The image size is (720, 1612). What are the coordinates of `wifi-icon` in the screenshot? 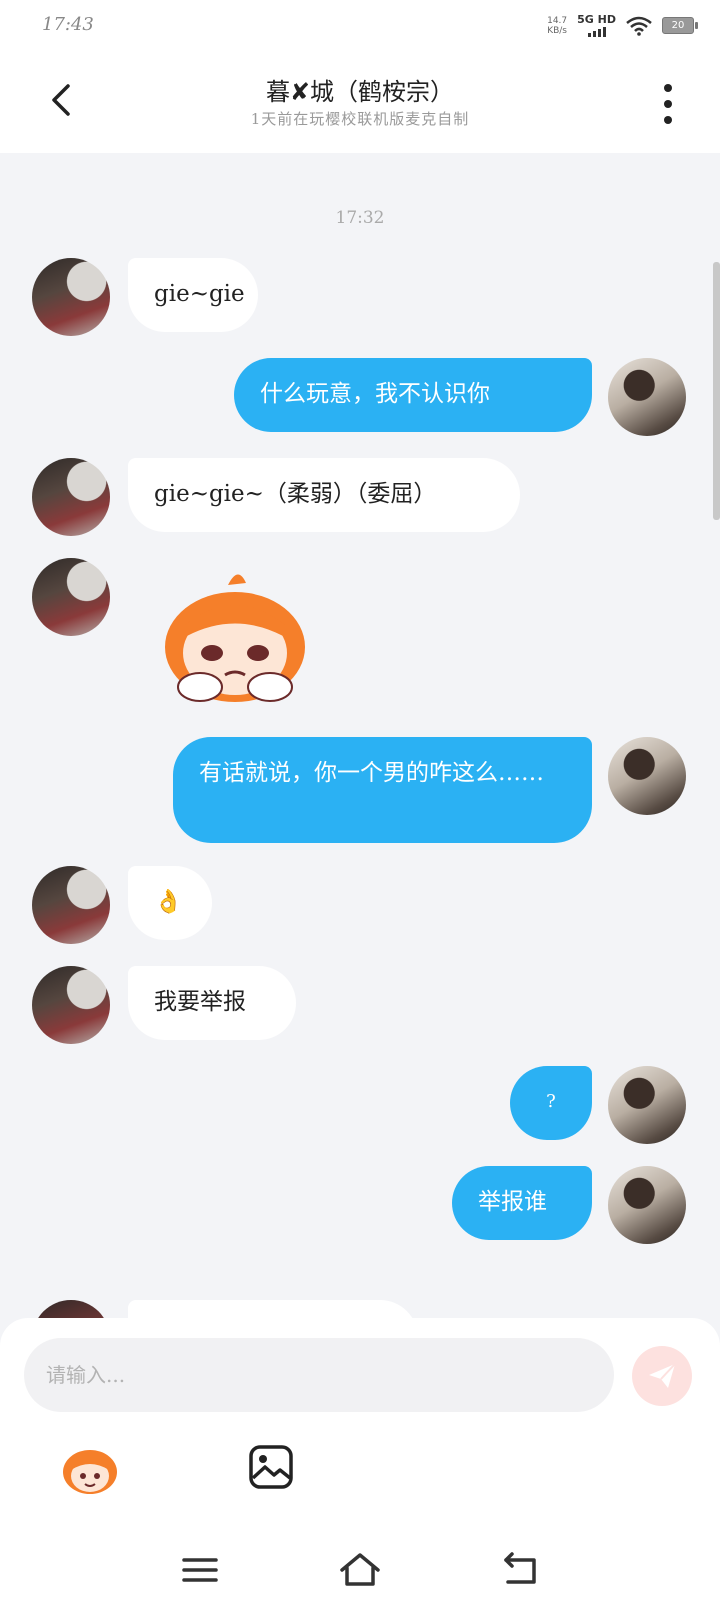 It's located at (639, 26).